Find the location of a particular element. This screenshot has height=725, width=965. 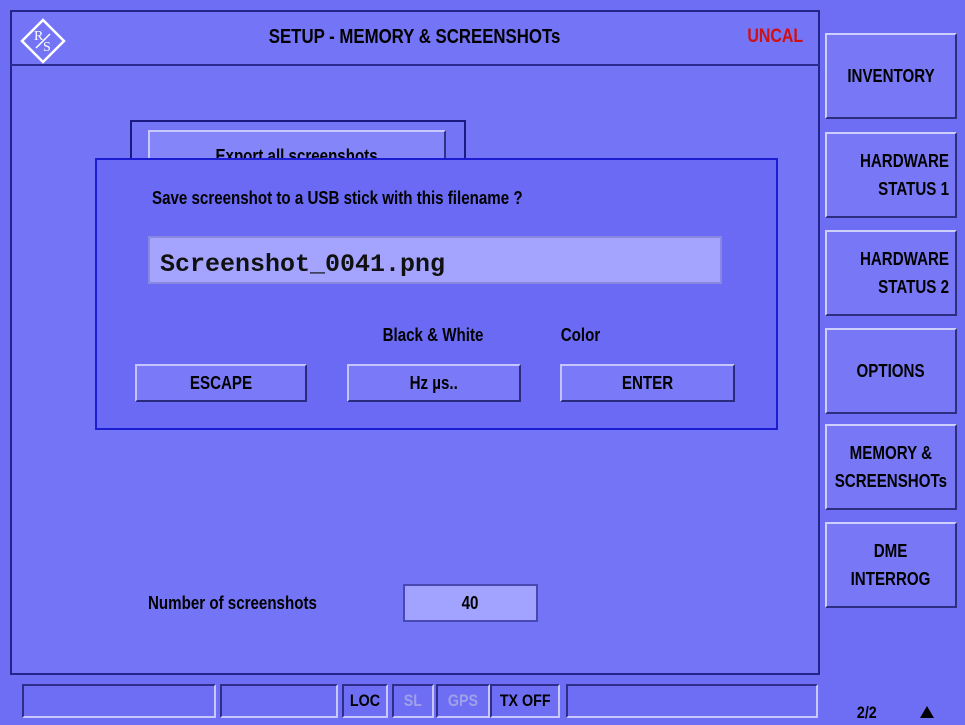

softkey-options: OPTIONS is located at coordinates (891, 371).